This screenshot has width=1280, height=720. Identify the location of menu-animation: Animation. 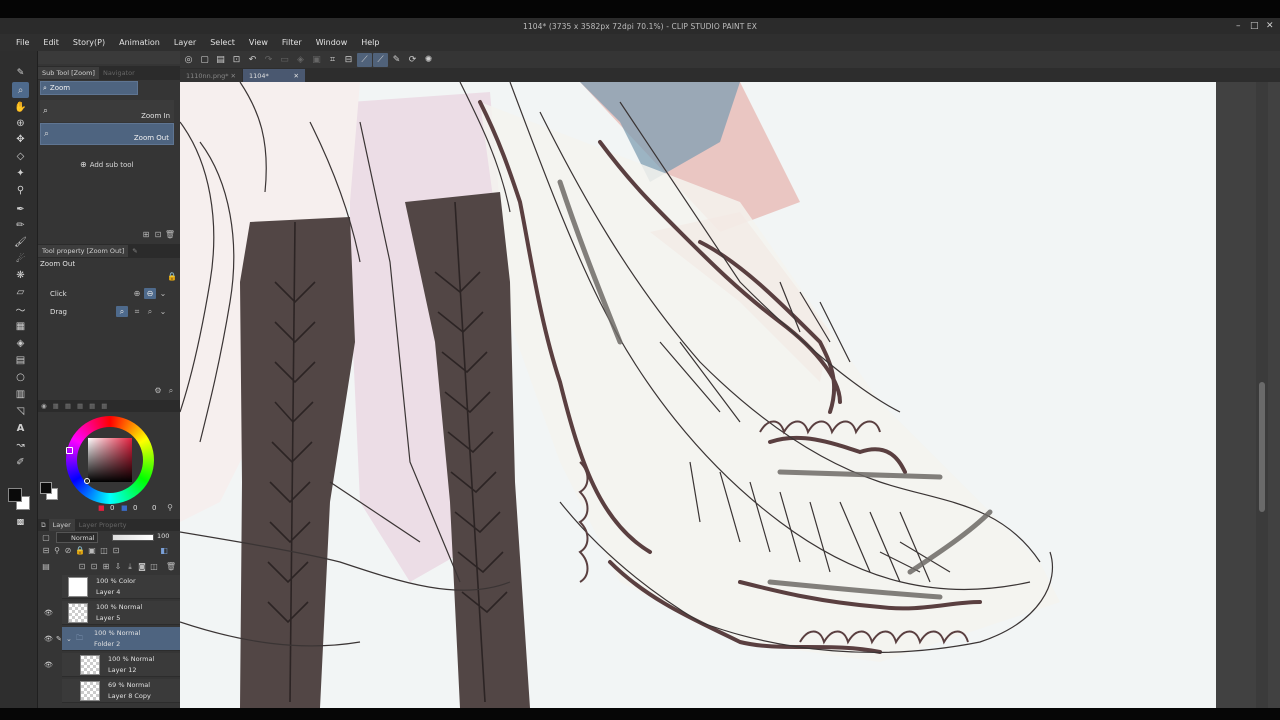
(139, 42).